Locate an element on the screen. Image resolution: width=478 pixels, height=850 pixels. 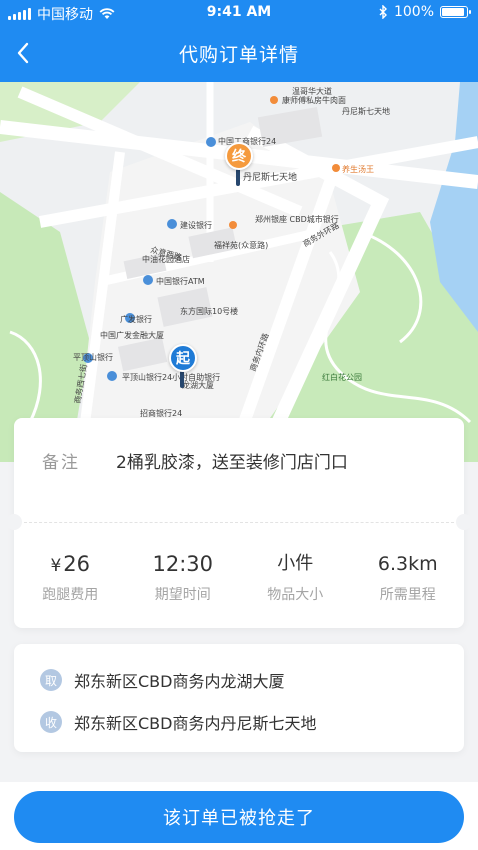
deliver-badge: 收 is located at coordinates (51, 722).